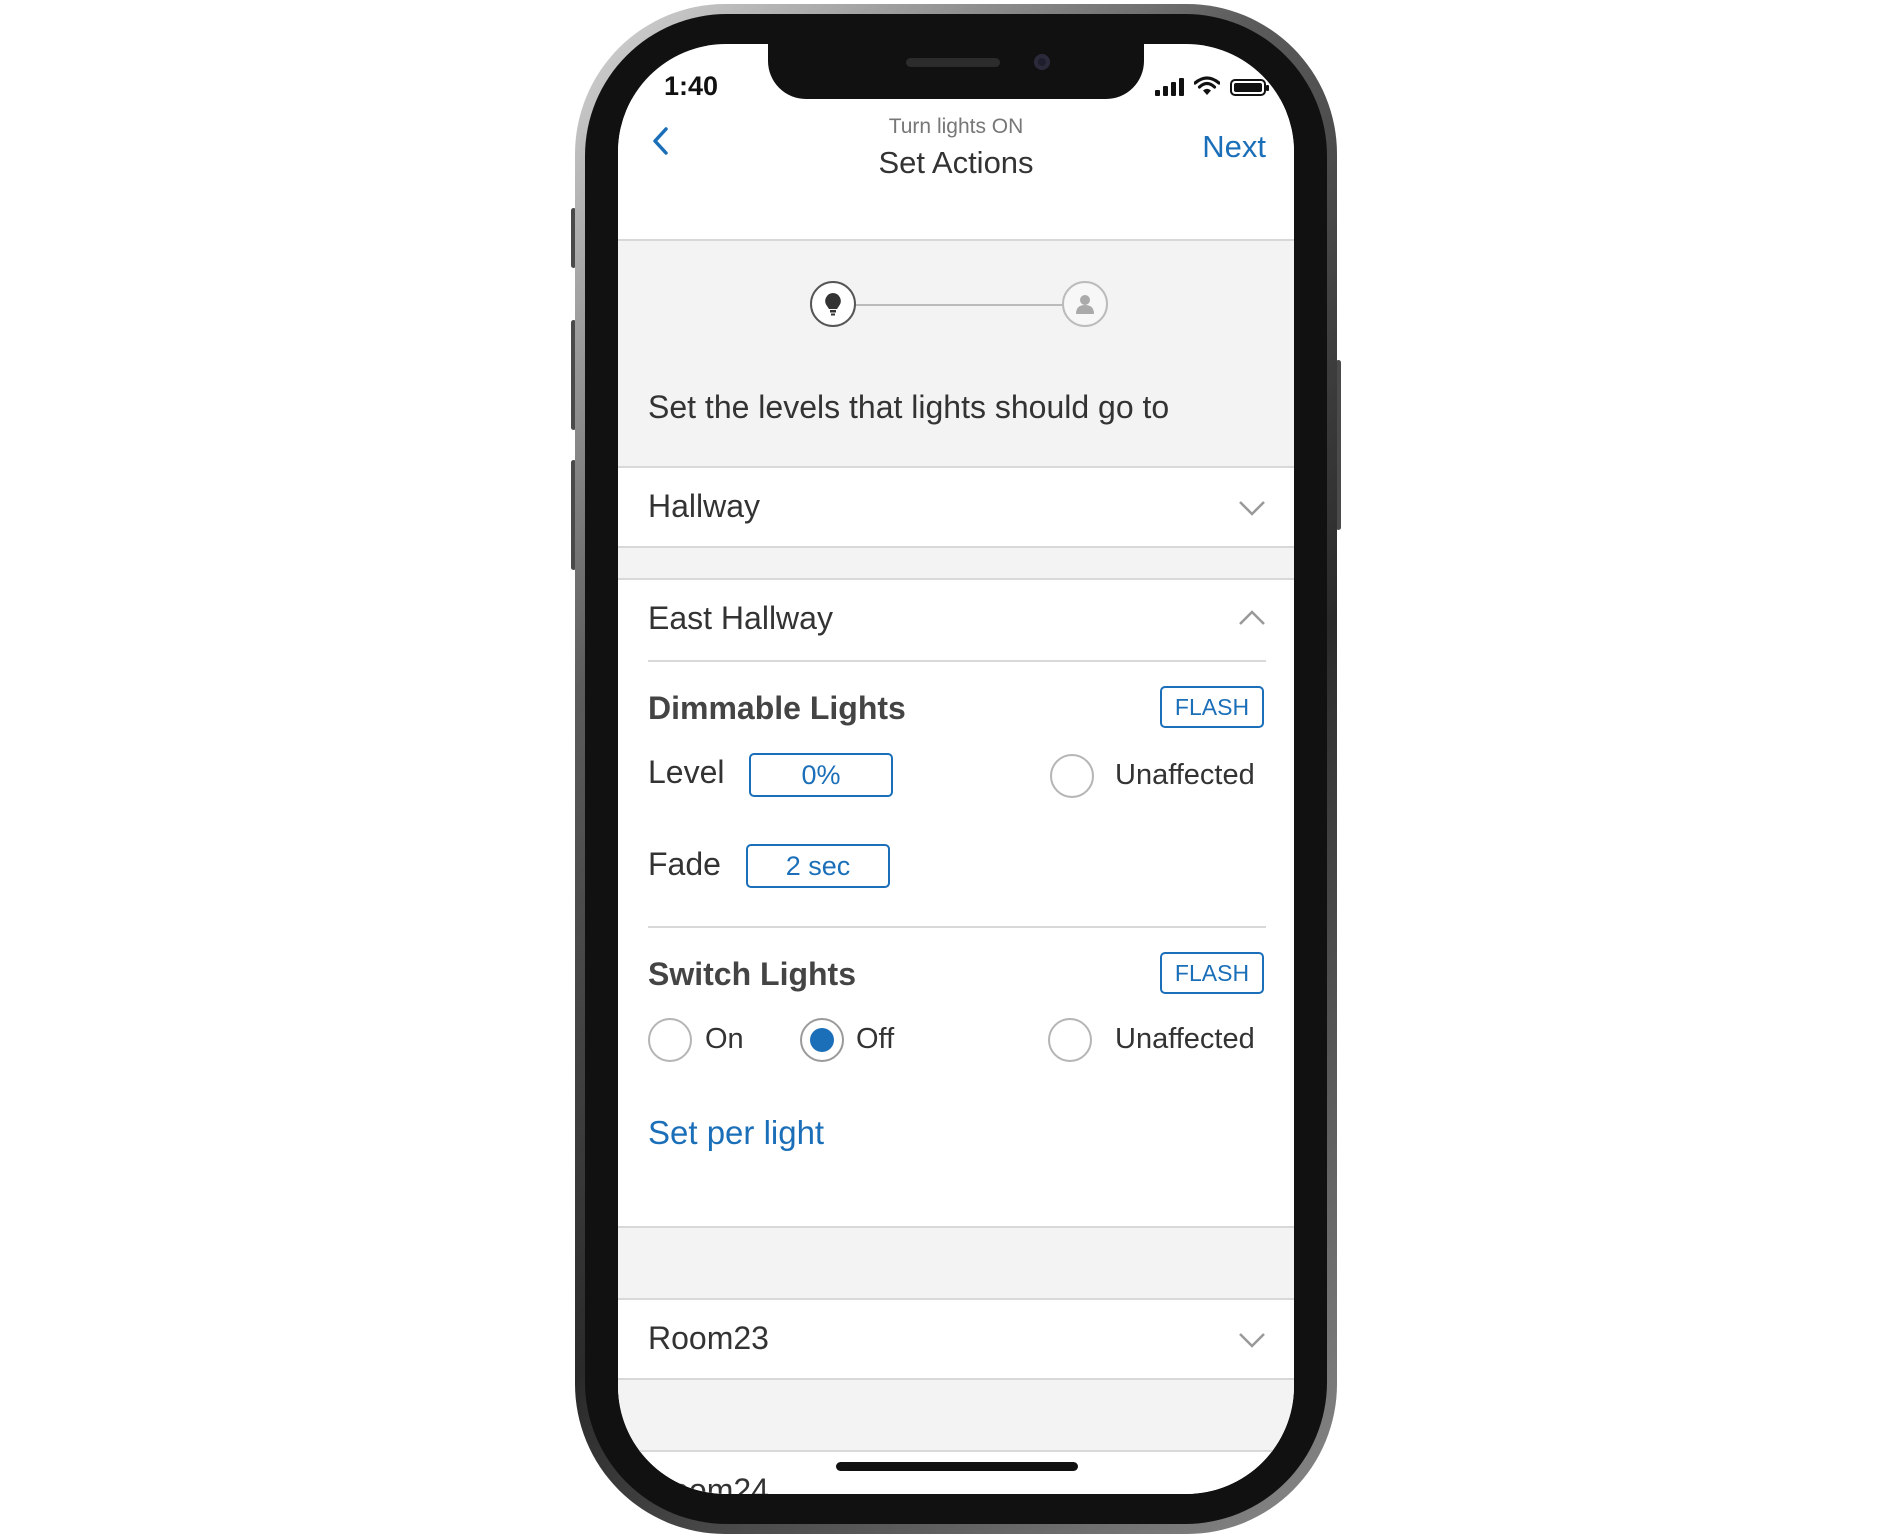  Describe the element at coordinates (1207, 85) in the screenshot. I see `wifi-icon` at that location.